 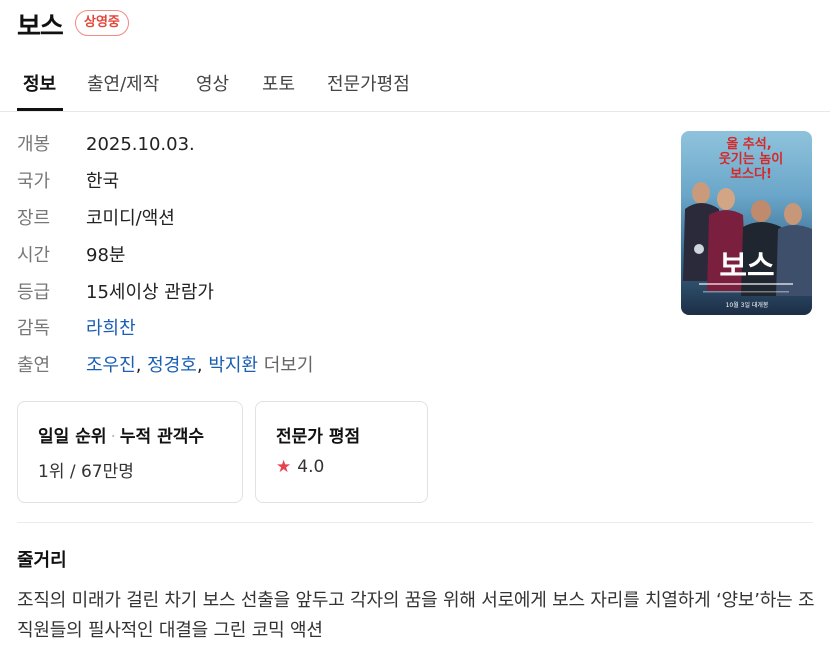 What do you see at coordinates (111, 329) in the screenshot?
I see `director-link: 라희찬` at bounding box center [111, 329].